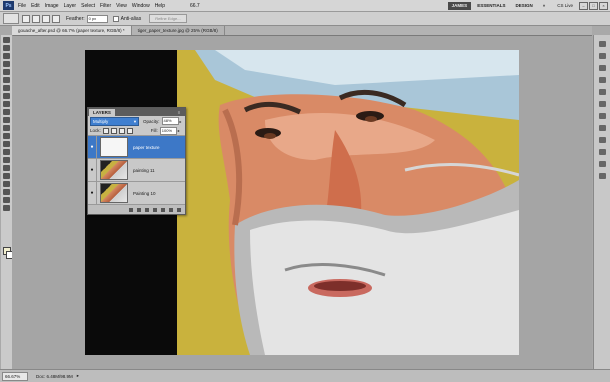 This screenshot has width=610, height=382. I want to click on feather-input: 0 px, so click(97, 18).